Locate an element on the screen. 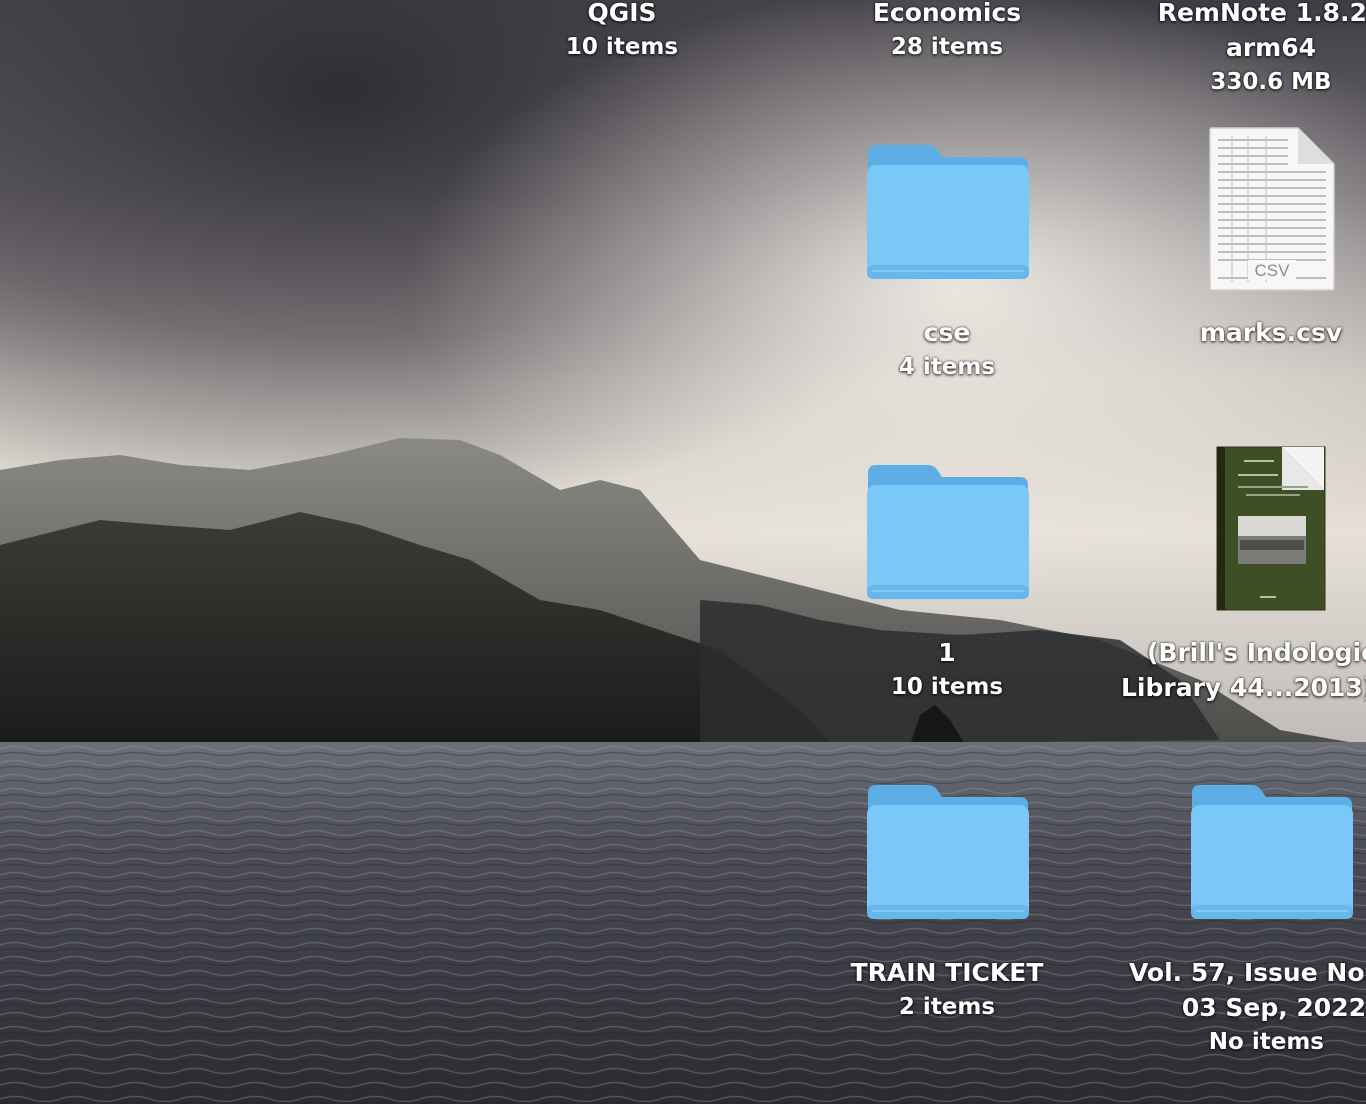  item-detail: 28 items is located at coordinates (947, 47).